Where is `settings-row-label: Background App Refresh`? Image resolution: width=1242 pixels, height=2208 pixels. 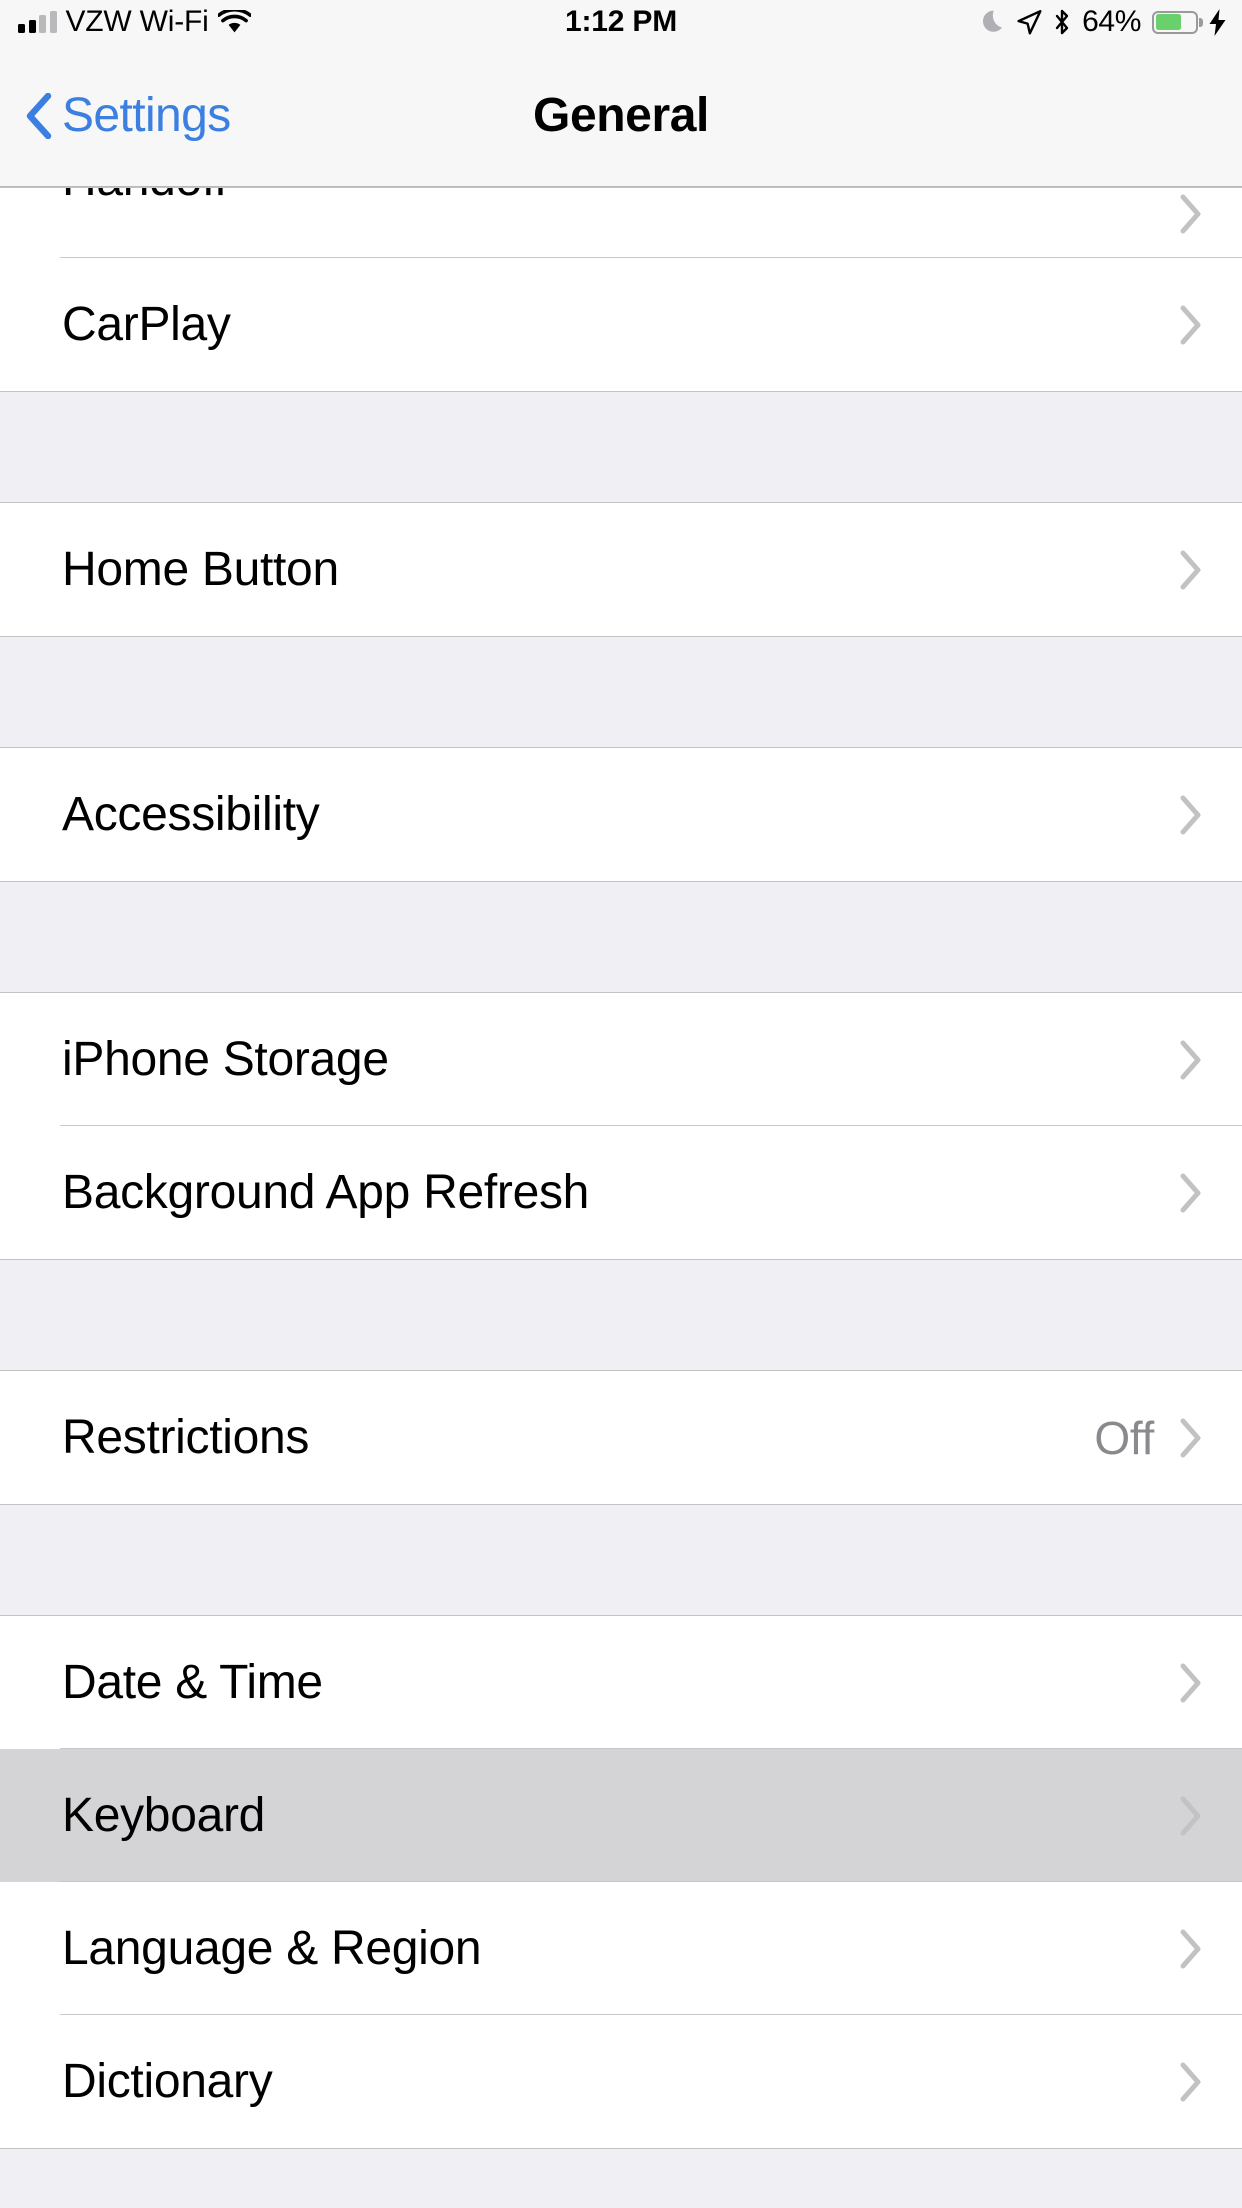 settings-row-label: Background App Refresh is located at coordinates (326, 1192).